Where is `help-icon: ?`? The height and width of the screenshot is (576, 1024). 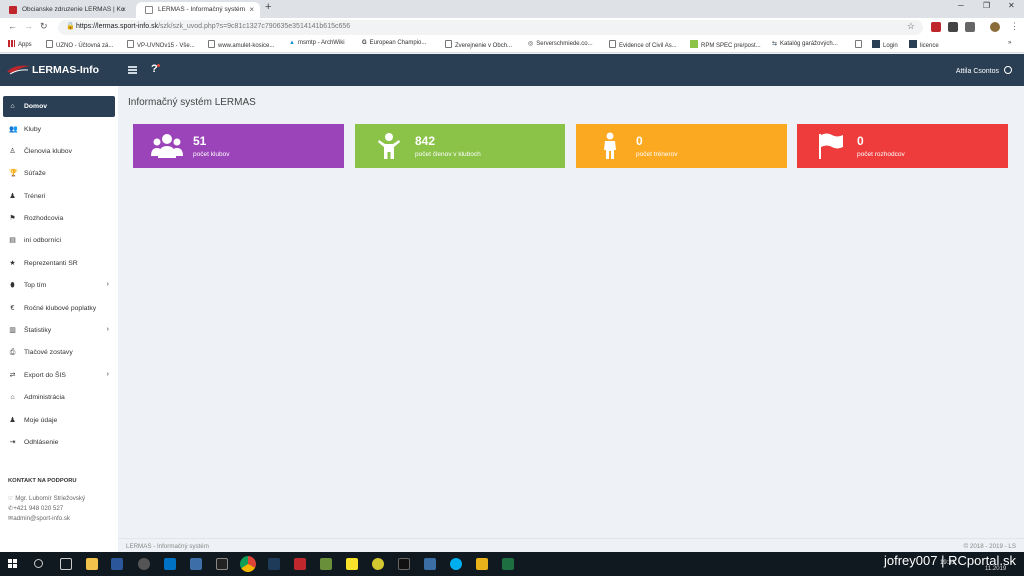
help-icon: ? is located at coordinates (155, 69).